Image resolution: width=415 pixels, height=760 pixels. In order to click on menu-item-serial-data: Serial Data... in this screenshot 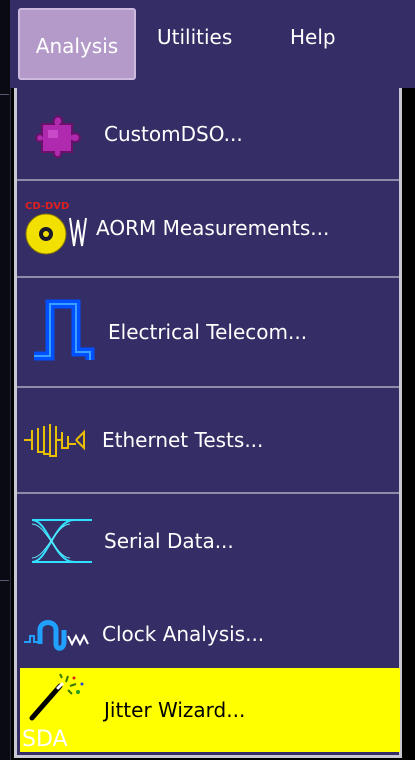, I will do `click(210, 541)`.